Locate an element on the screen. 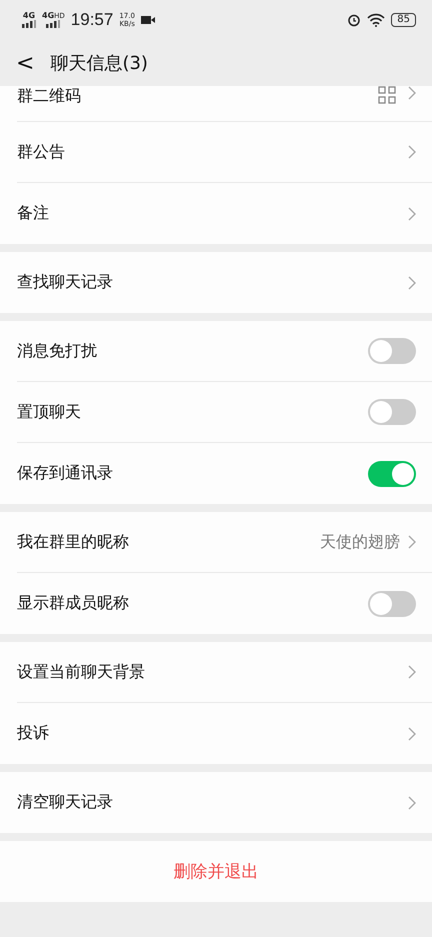  setting-label: 我在群里的昵称 is located at coordinates (73, 542).